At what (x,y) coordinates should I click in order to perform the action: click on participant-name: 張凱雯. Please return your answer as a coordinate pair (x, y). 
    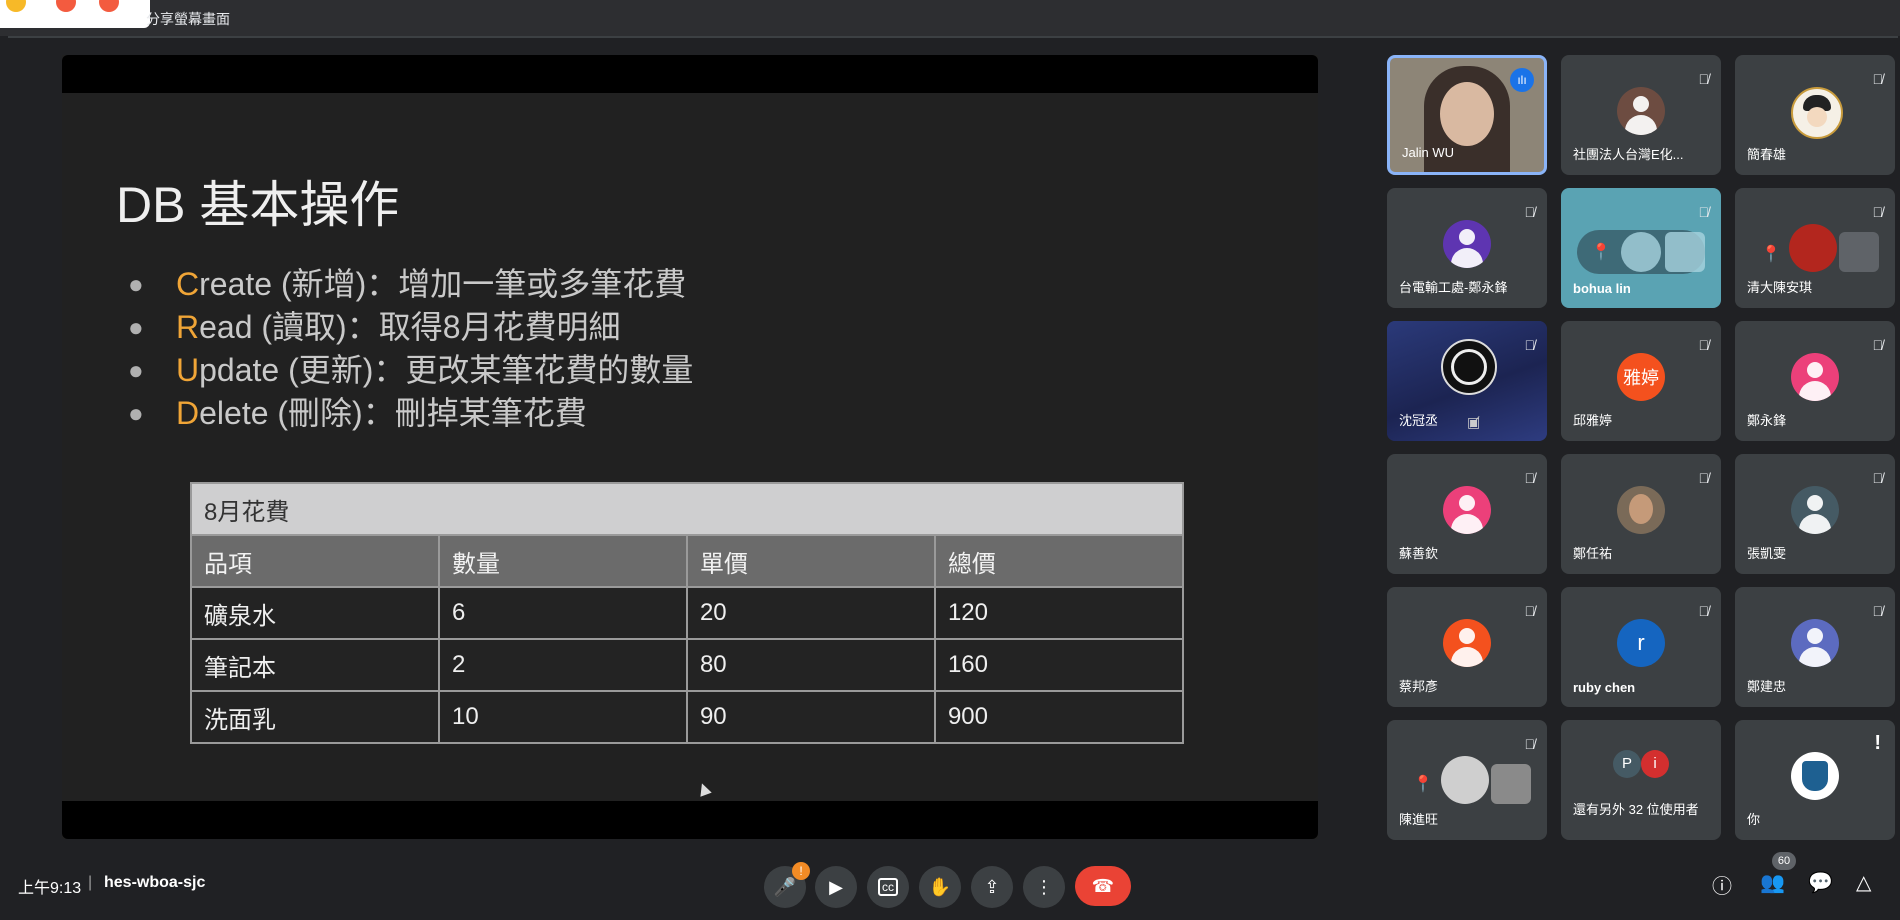
    Looking at the image, I should click on (1767, 553).